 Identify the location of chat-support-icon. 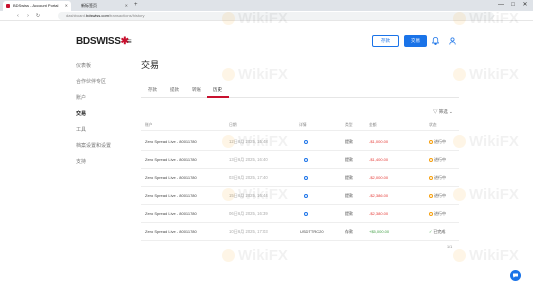
(515, 275).